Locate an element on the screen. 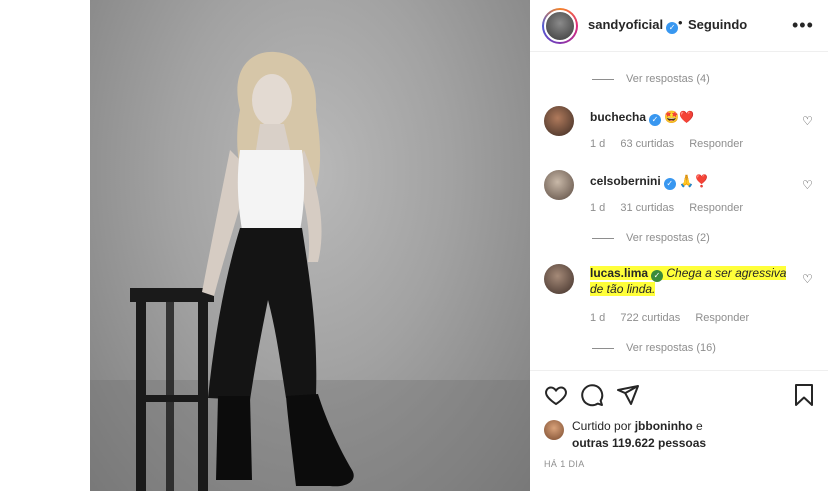 This screenshot has width=828, height=491. likes-count-link: outras 119.622 pessoas is located at coordinates (639, 443).